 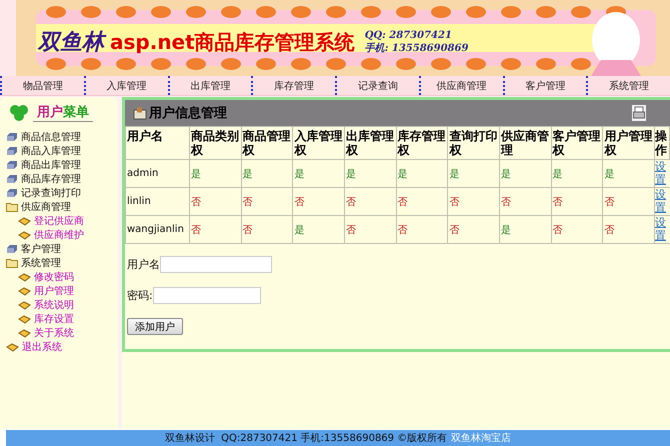 What do you see at coordinates (422, 143) in the screenshot?
I see `column-header: 库存管理权` at bounding box center [422, 143].